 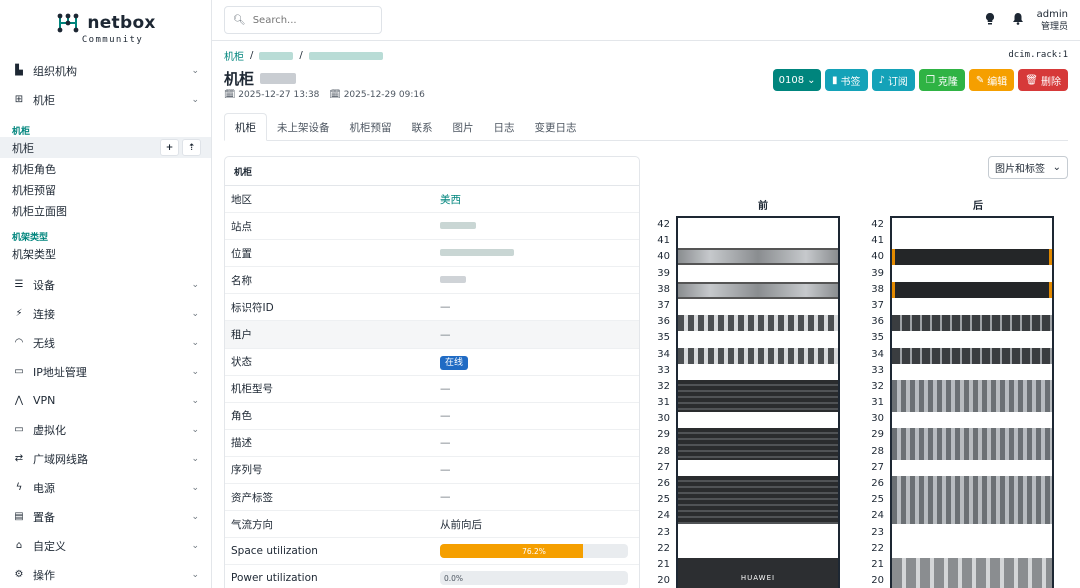 What do you see at coordinates (105, 284) in the screenshot?
I see `nav-group-devices: ☰ 设备 ⌄` at bounding box center [105, 284].